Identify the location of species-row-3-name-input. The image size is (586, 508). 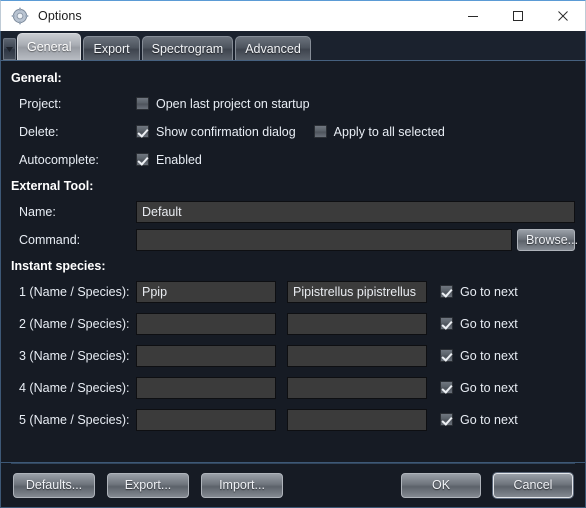
(206, 355).